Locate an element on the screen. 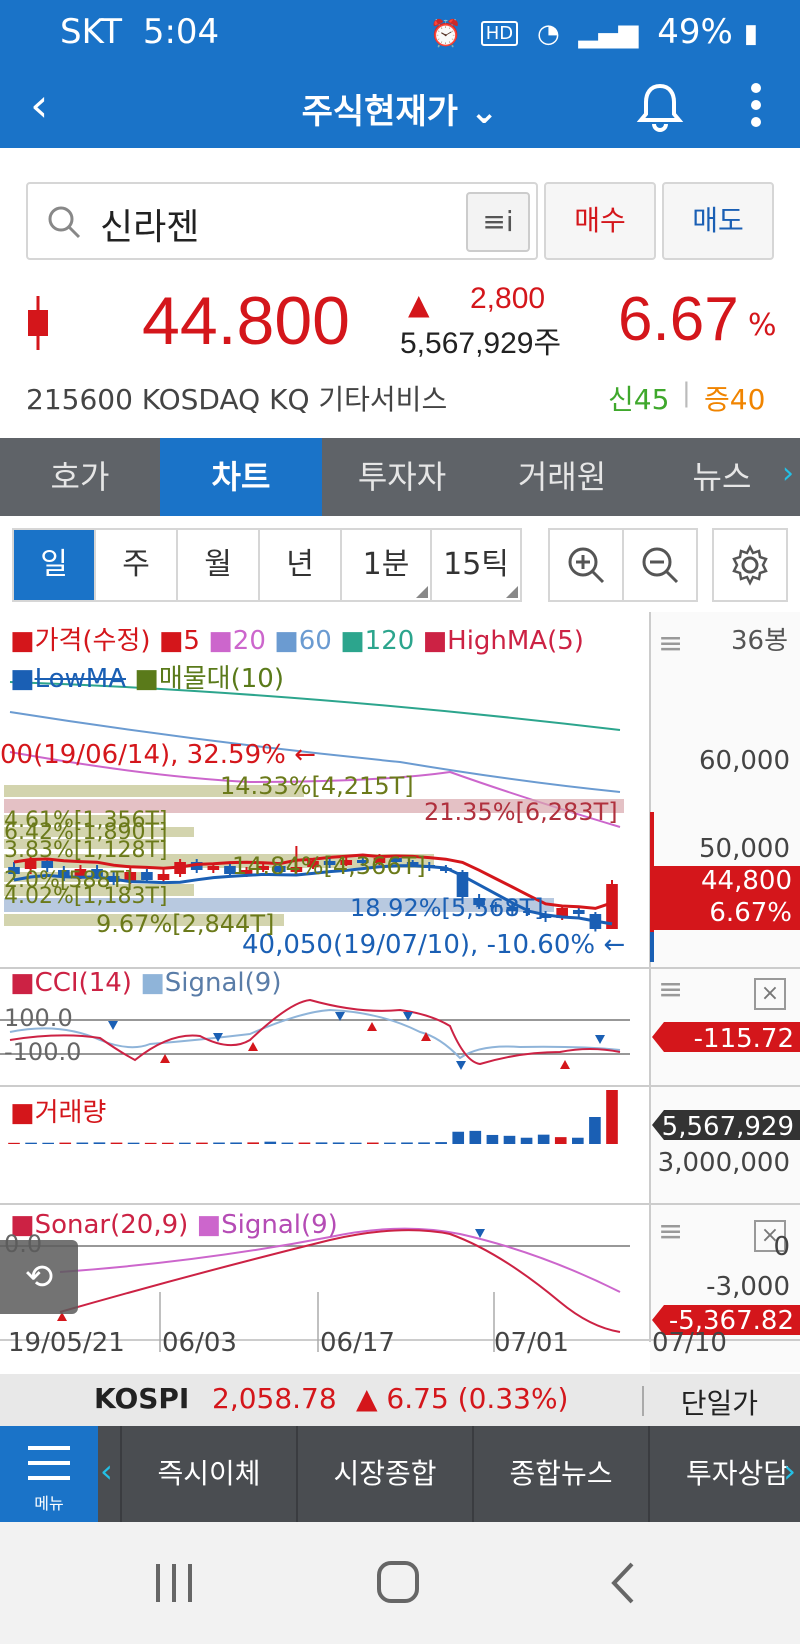 This screenshot has height=1644, width=800. trade-volume: 5,567,929주 is located at coordinates (481, 343).